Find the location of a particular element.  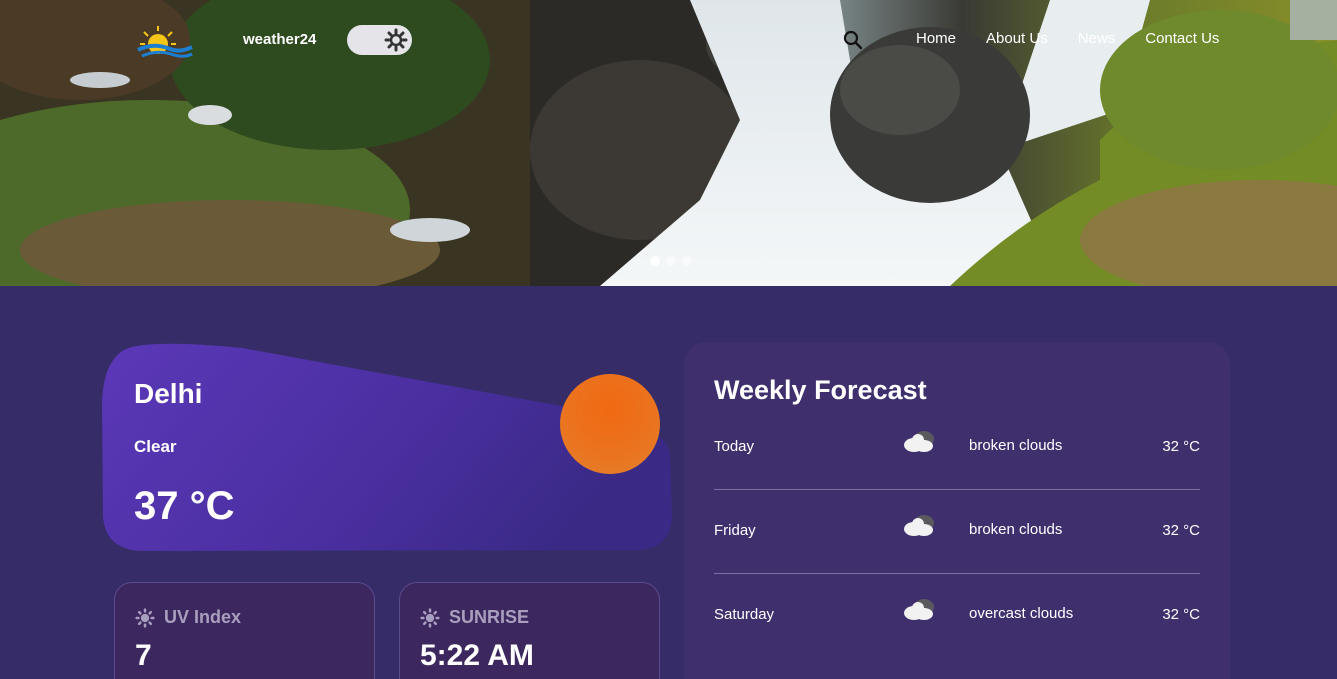

brand-name: weather24 is located at coordinates (279, 39).